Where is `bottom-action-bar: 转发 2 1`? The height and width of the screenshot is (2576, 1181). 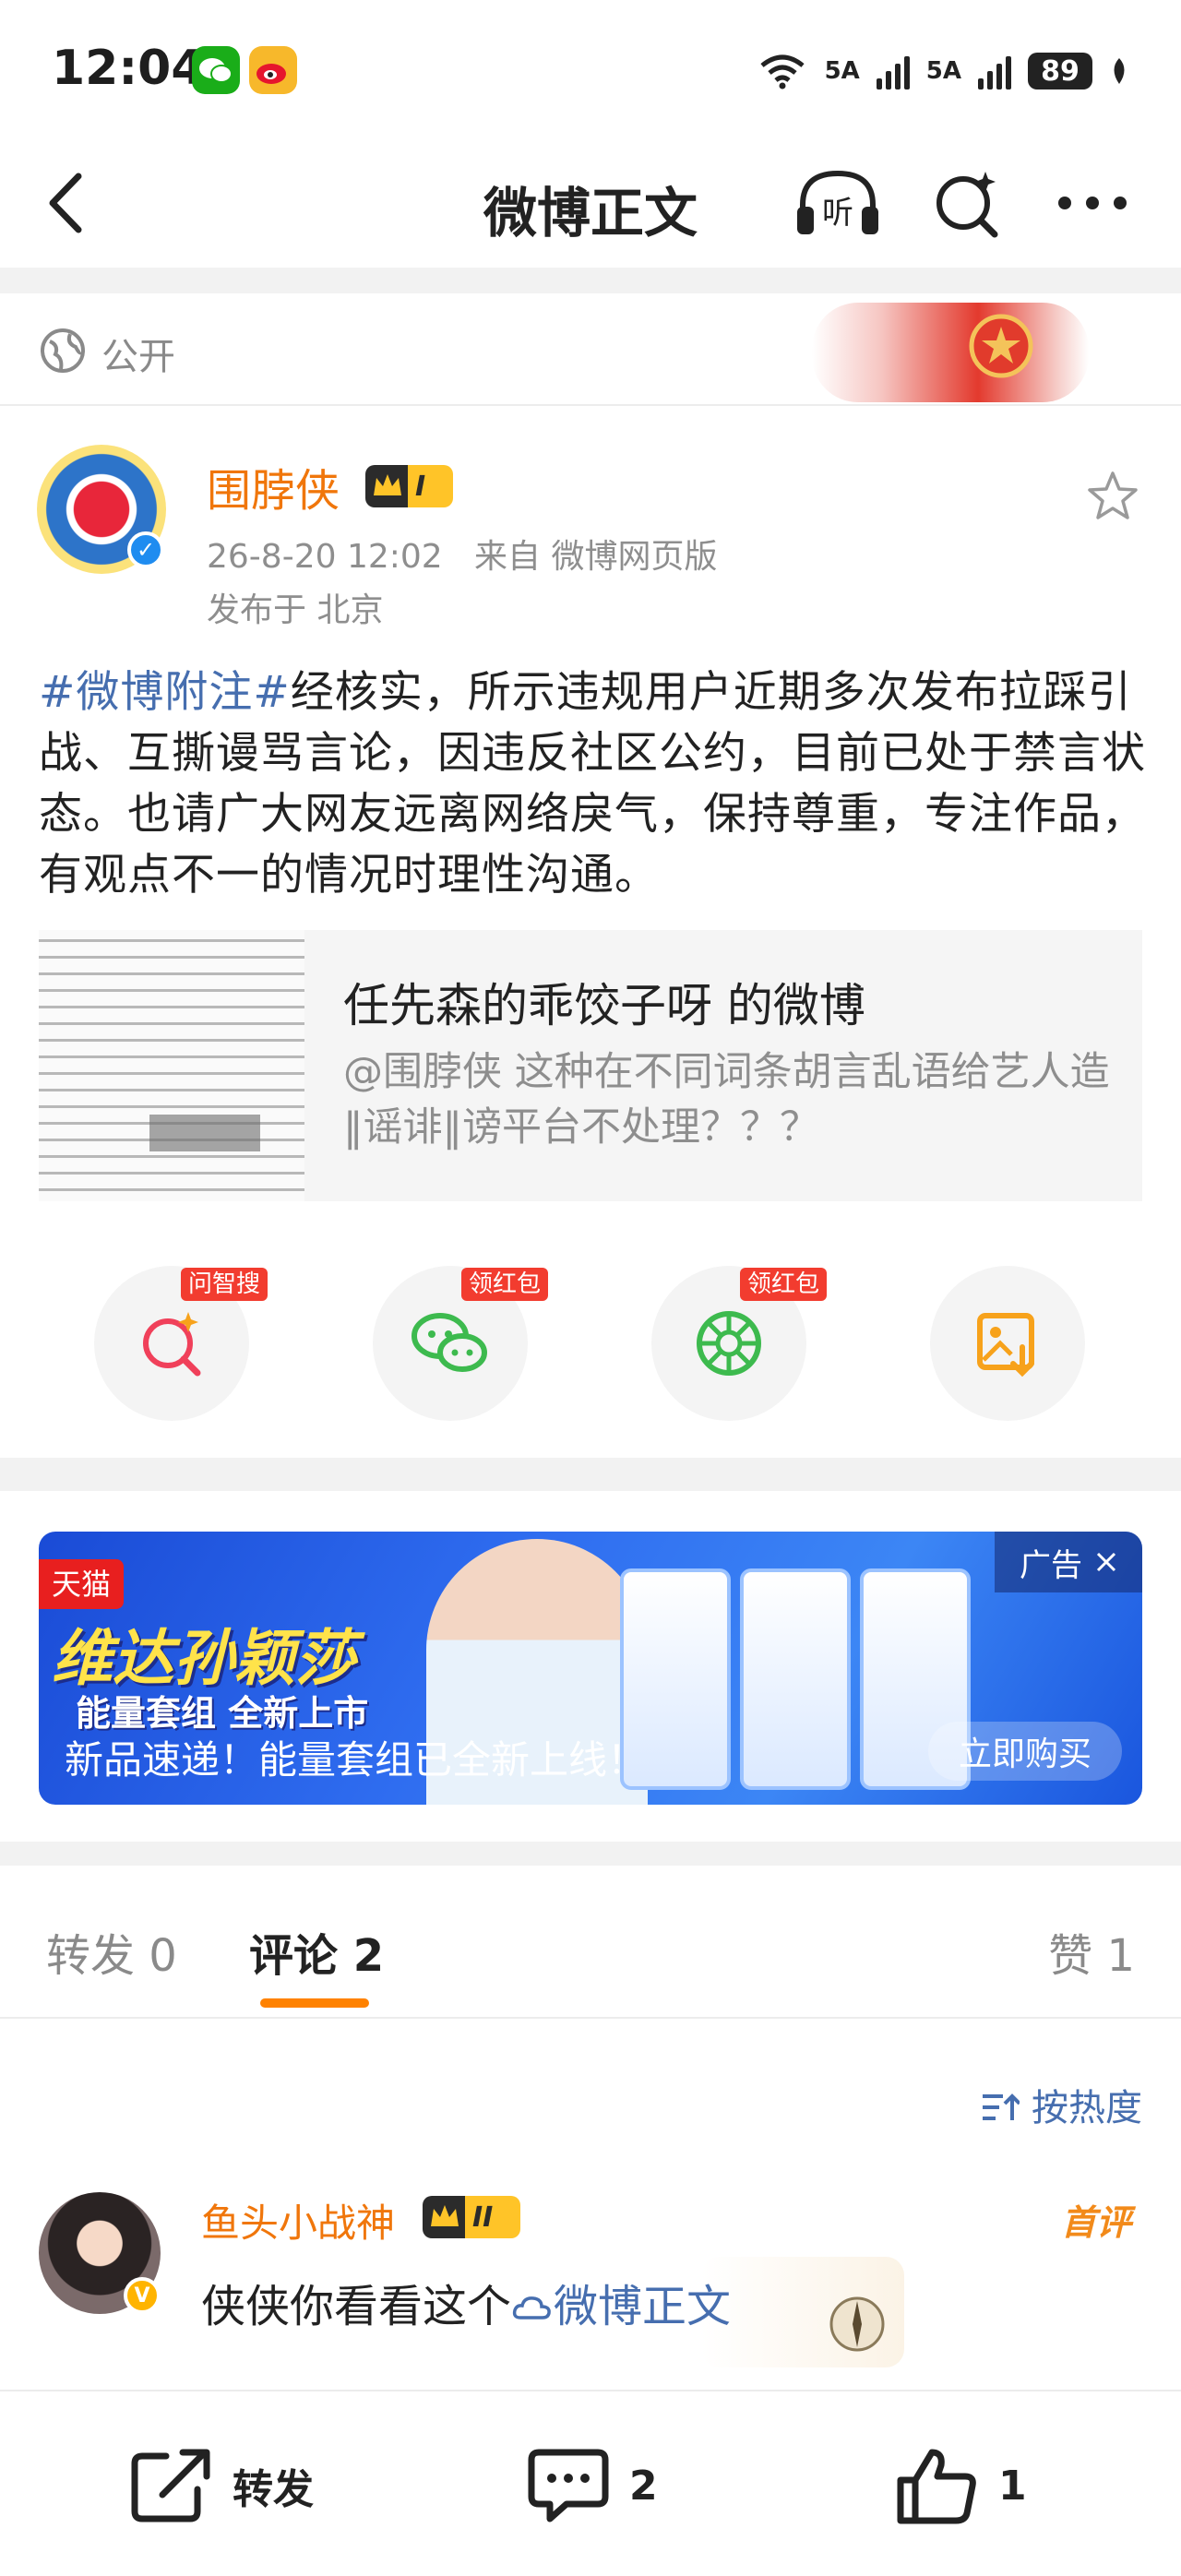
bottom-action-bar: 转发 2 1 is located at coordinates (590, 2483).